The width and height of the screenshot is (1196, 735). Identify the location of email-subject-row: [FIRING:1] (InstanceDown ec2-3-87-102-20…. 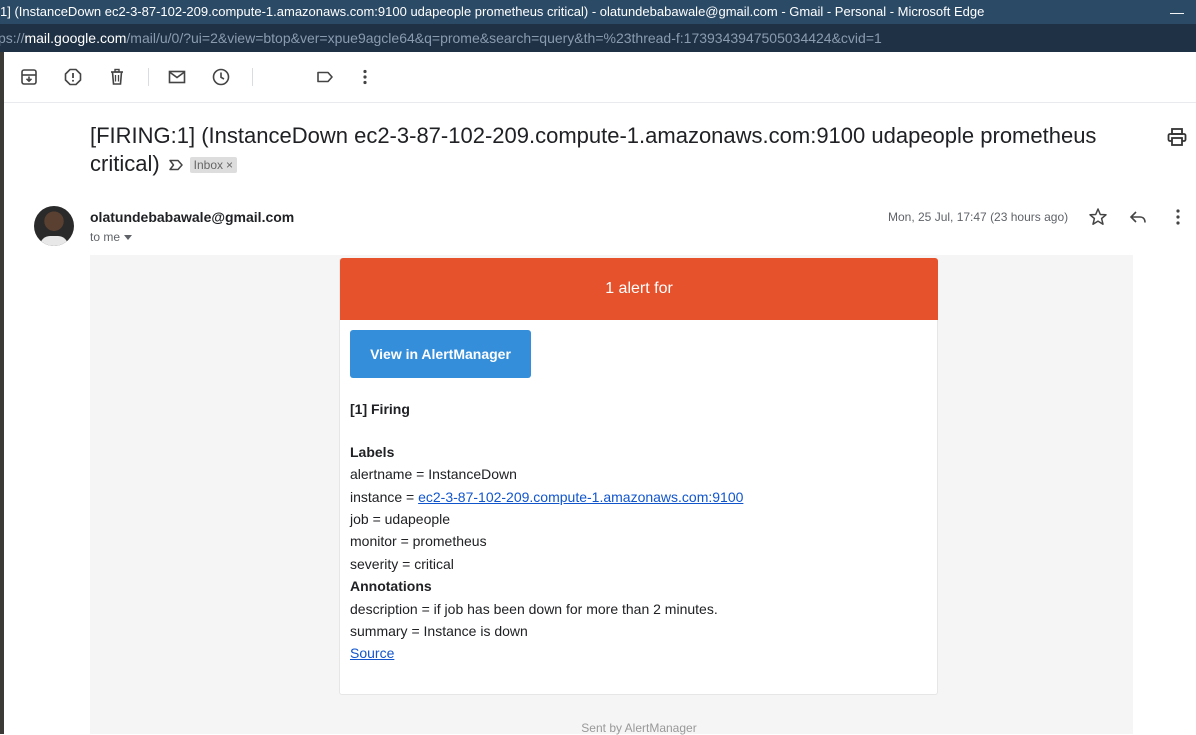
(605, 150).